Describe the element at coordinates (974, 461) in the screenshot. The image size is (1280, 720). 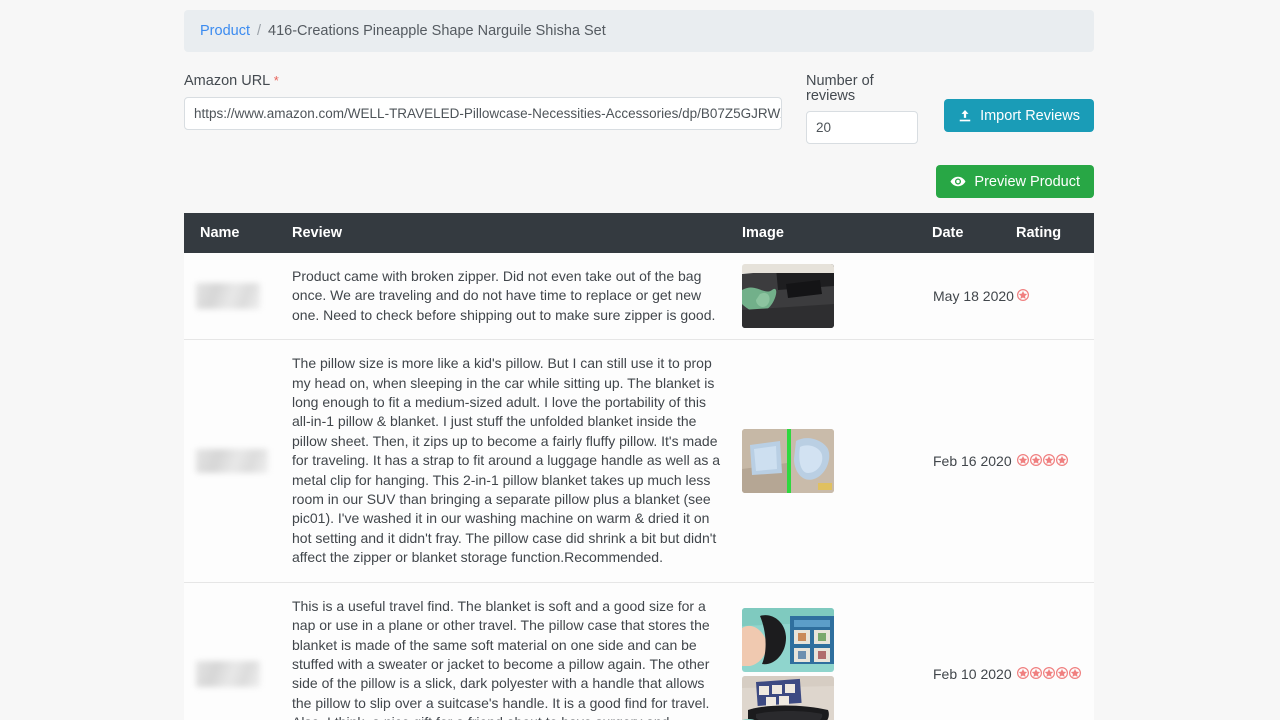
I see `review-date-cell: Feb 16 2020` at that location.